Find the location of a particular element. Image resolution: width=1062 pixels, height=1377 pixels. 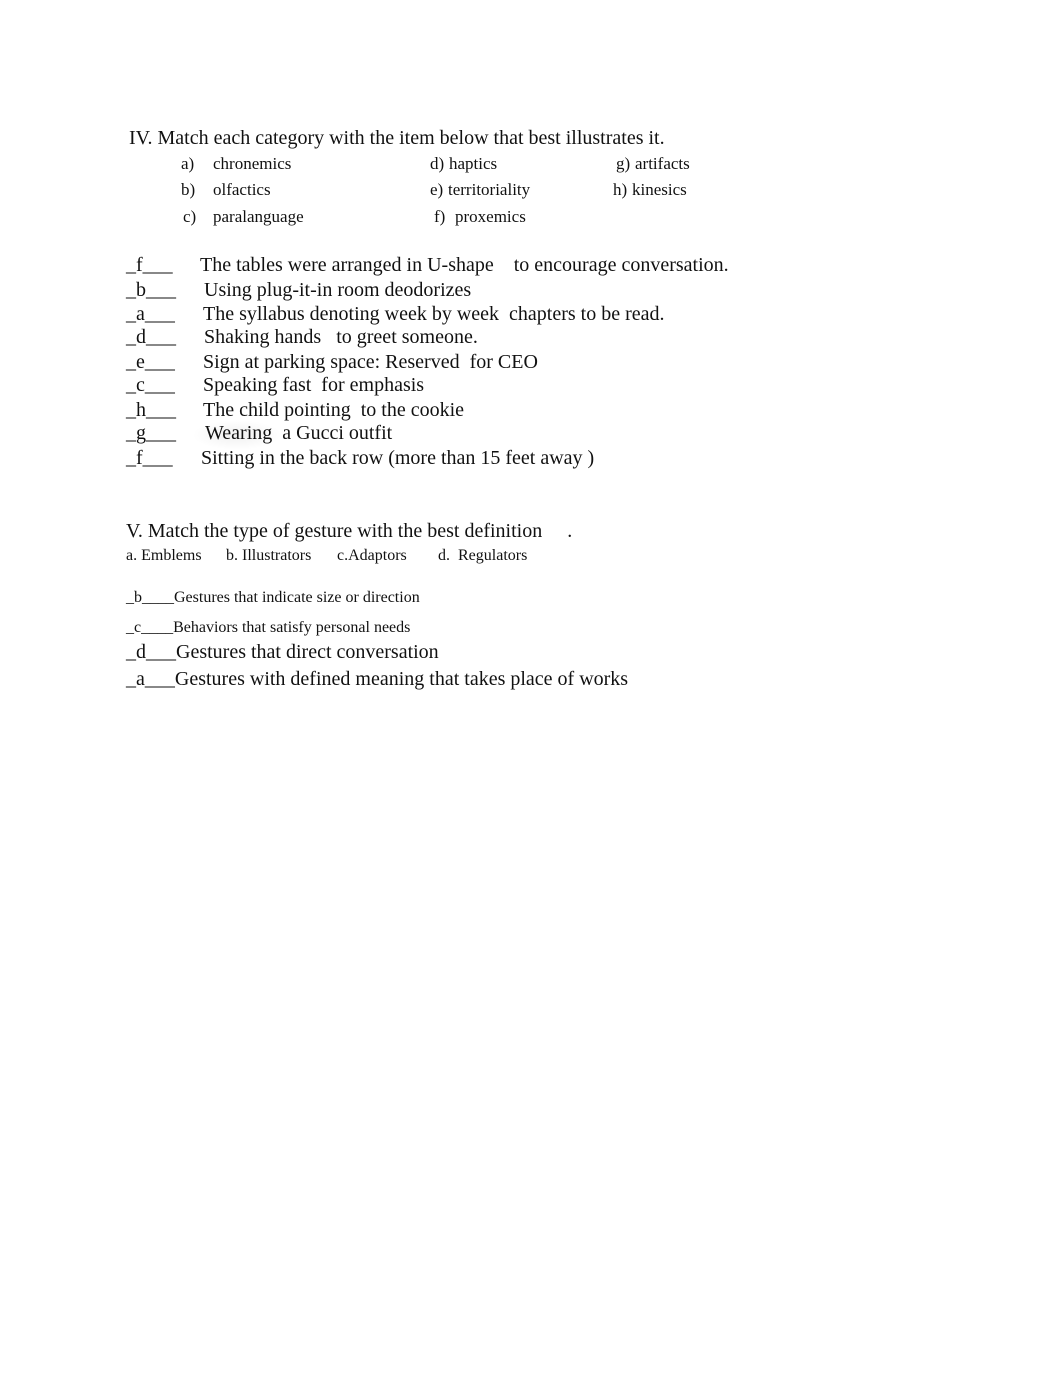

option-d-label: haptics is located at coordinates (473, 163).